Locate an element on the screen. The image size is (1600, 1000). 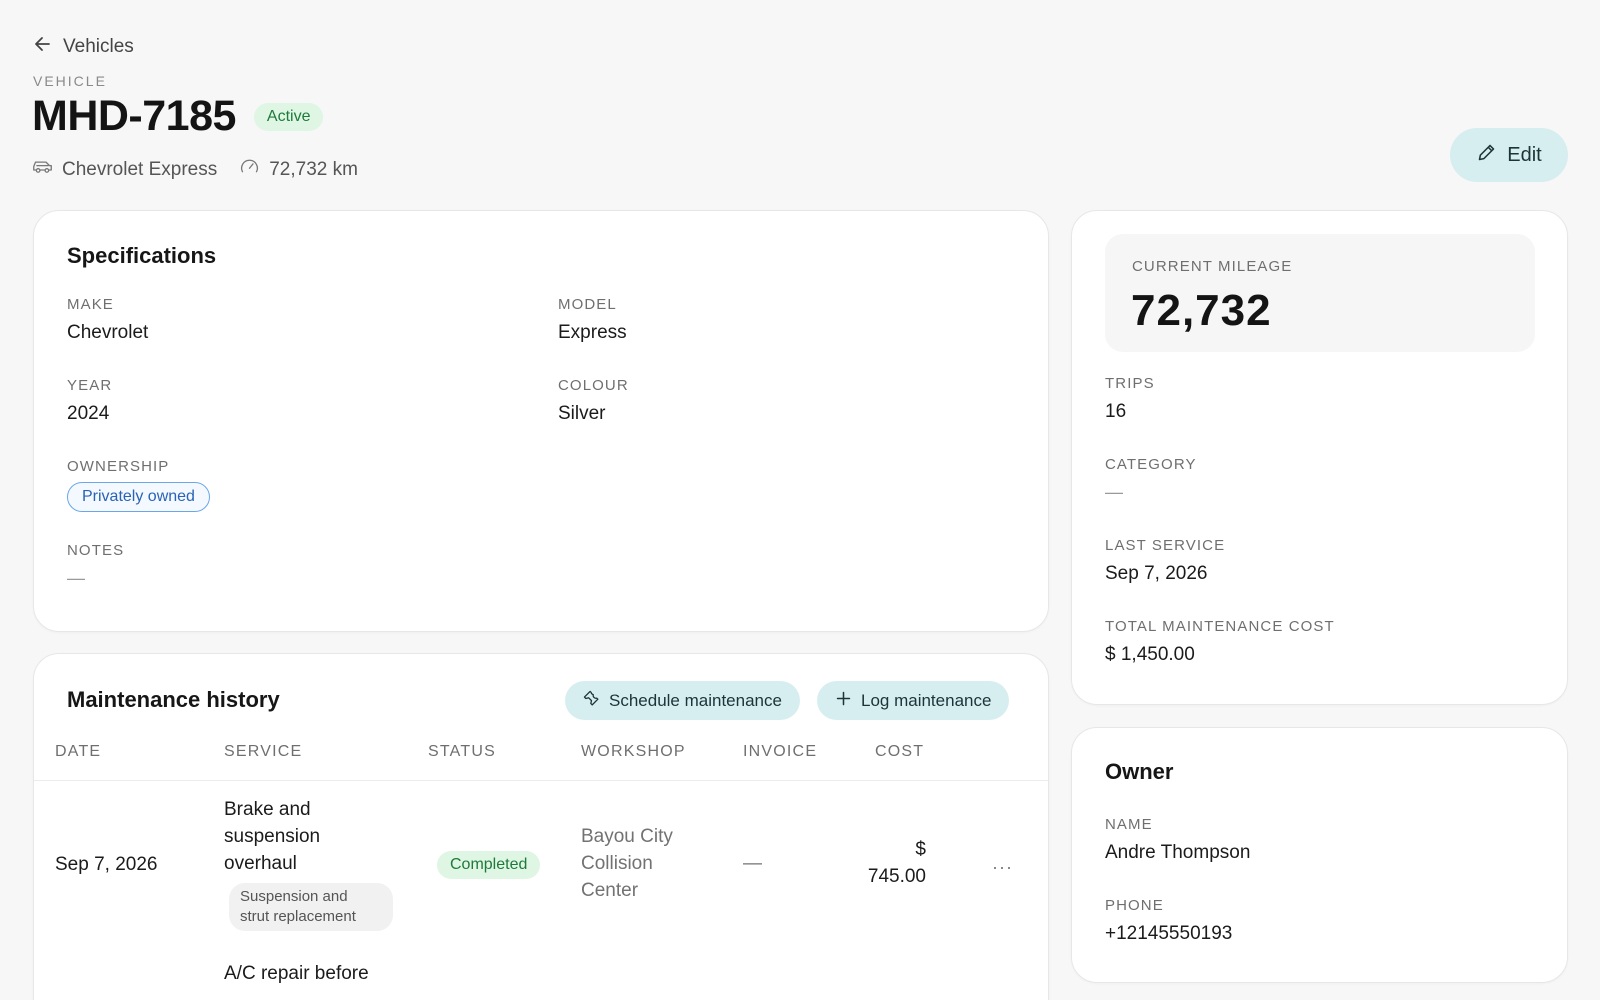
column-header-cost: COST is located at coordinates (900, 751).